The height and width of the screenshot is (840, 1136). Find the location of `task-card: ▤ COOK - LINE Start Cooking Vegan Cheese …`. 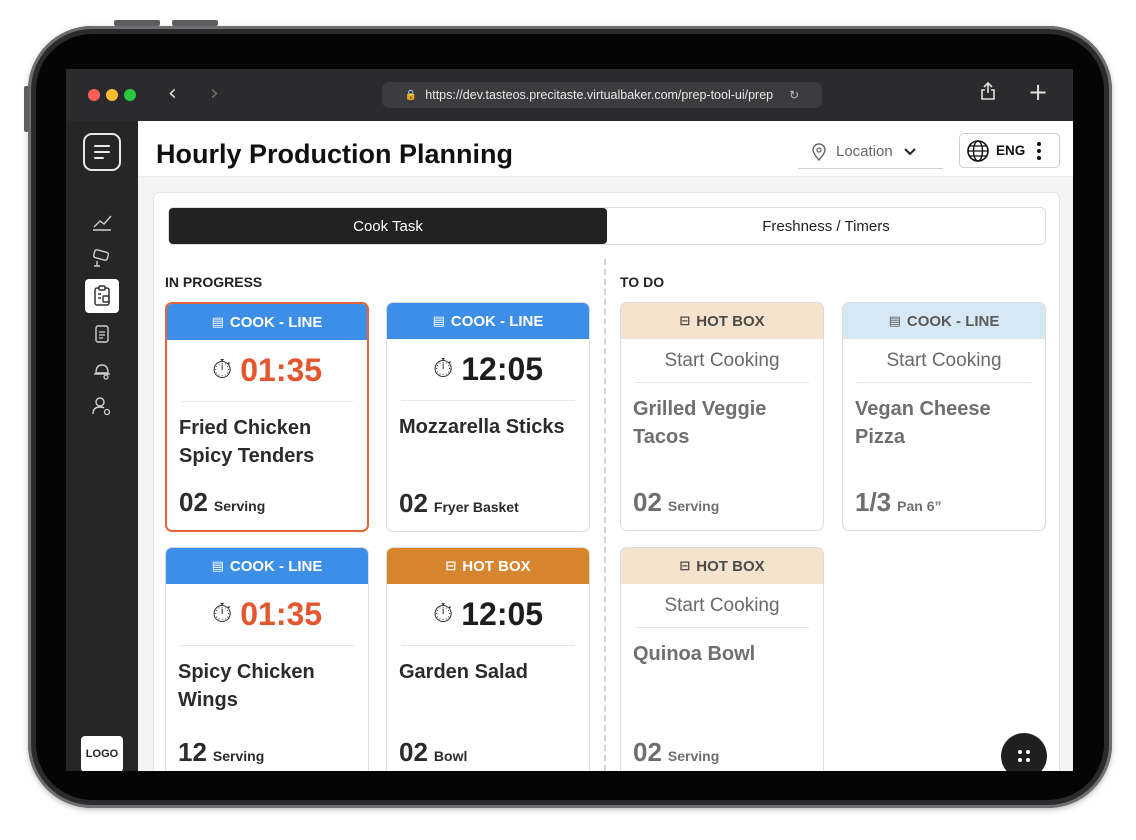

task-card: ▤ COOK - LINE Start Cooking Vegan Cheese … is located at coordinates (944, 416).